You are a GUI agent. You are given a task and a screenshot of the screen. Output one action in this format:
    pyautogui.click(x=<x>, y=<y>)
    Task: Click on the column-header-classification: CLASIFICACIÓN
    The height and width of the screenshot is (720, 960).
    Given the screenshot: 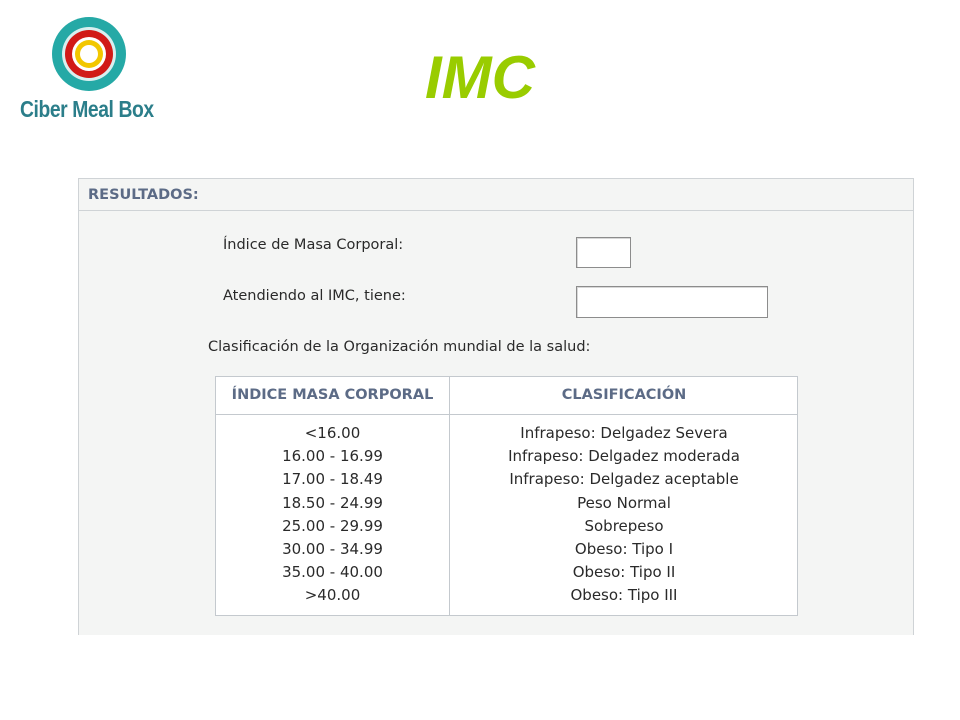 What is the action you would take?
    pyautogui.click(x=624, y=395)
    